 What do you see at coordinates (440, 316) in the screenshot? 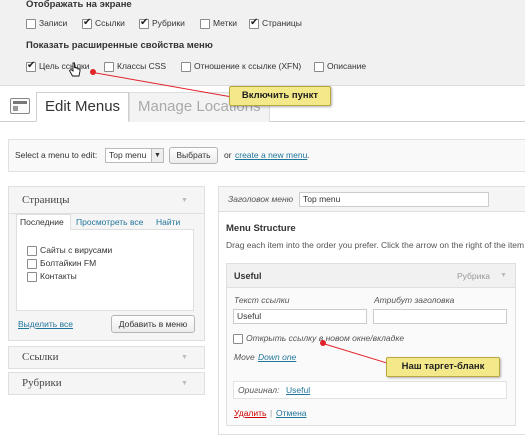
I see `title-attribute-input` at bounding box center [440, 316].